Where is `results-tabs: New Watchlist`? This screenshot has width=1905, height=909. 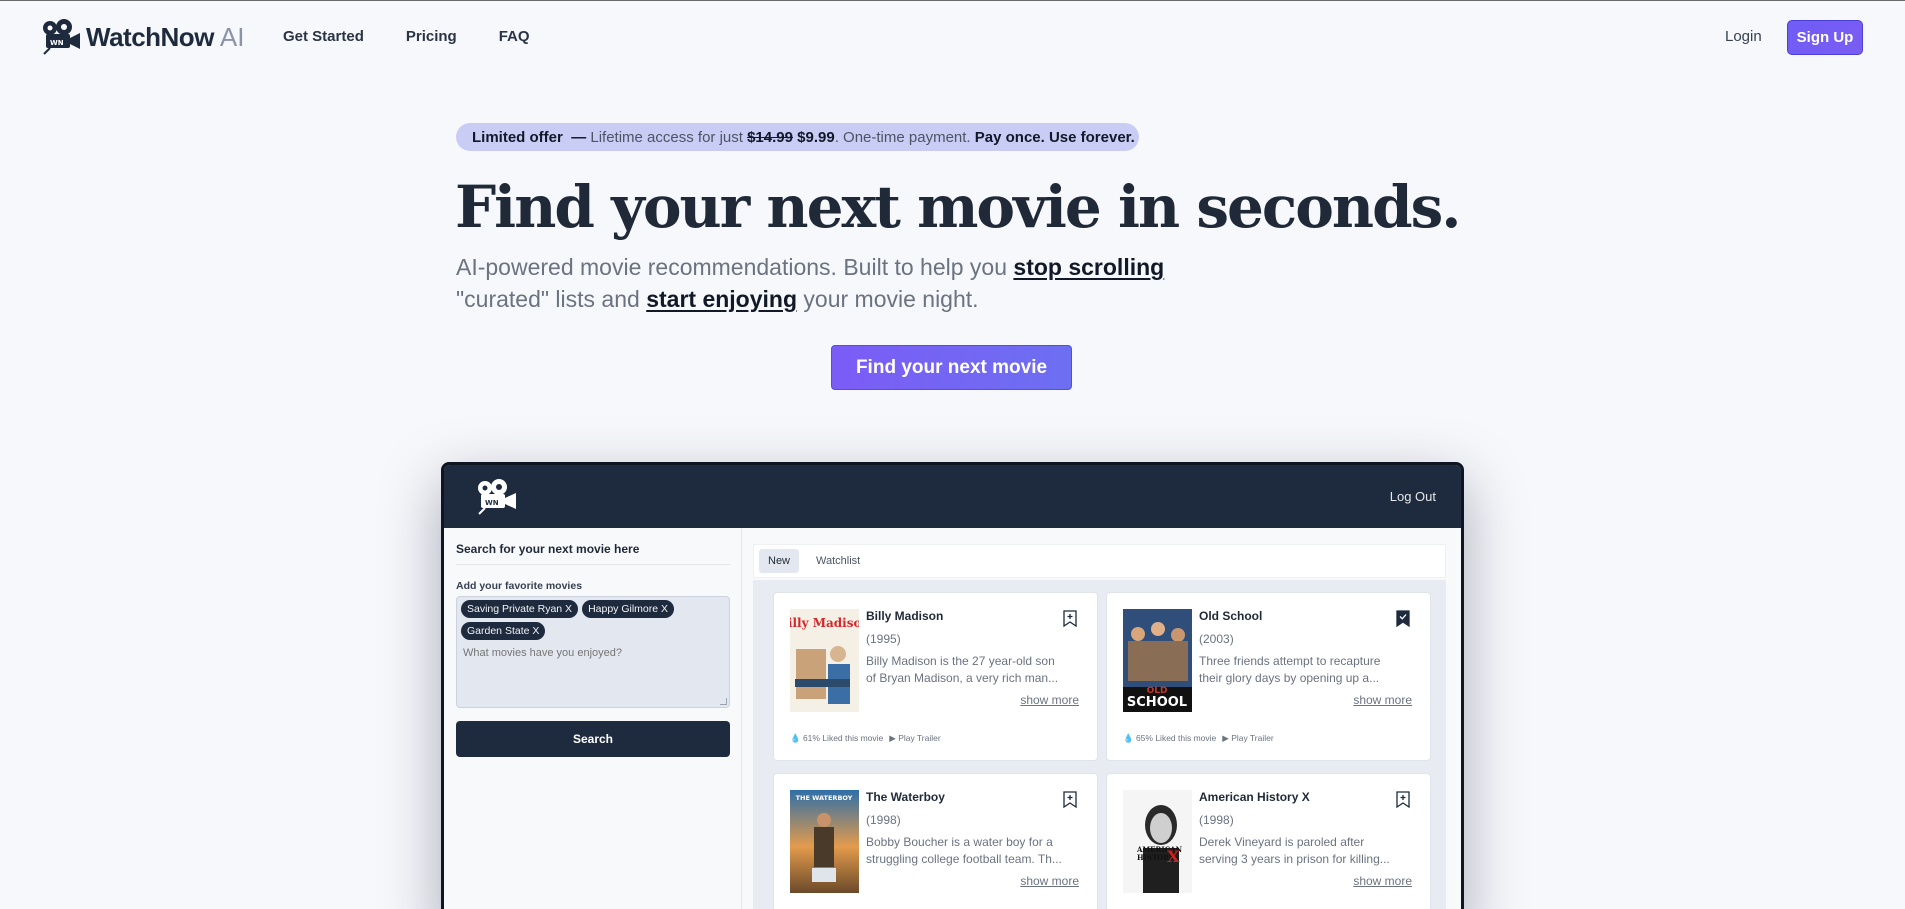
results-tabs: New Watchlist is located at coordinates (1099, 561).